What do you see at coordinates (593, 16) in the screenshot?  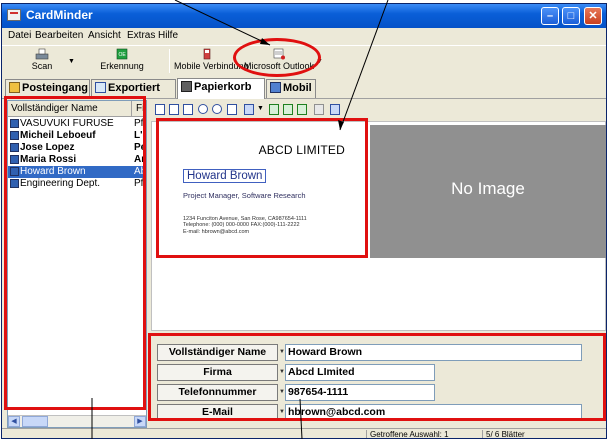 I see `close-button: ✕` at bounding box center [593, 16].